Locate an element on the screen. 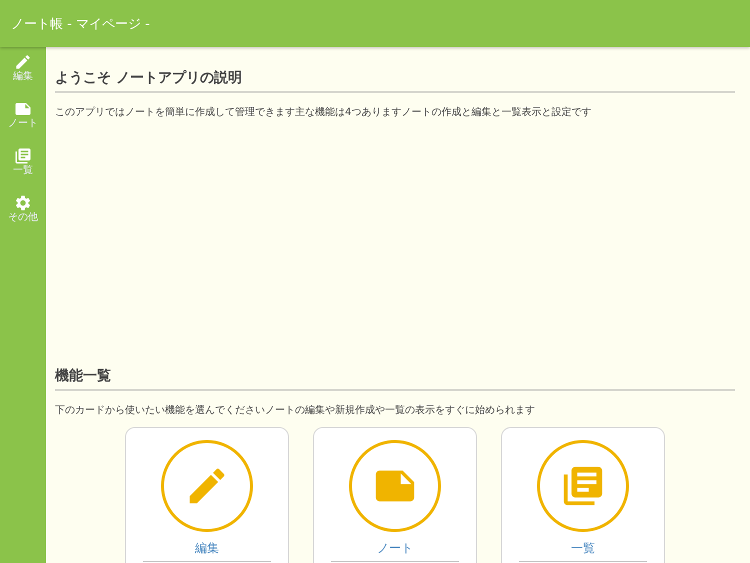  card-label: 一覧 is located at coordinates (583, 551).